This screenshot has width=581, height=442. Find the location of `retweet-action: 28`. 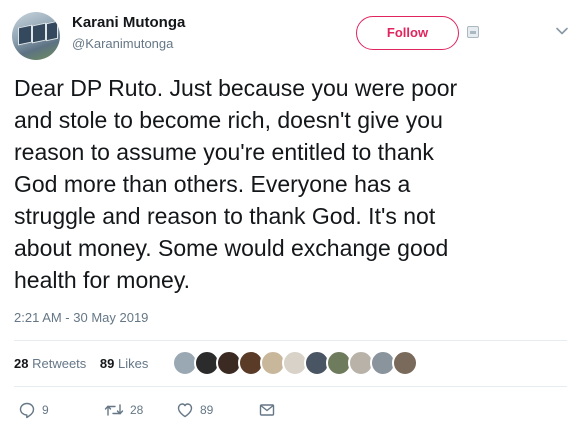

retweet-action: 28 is located at coordinates (123, 410).